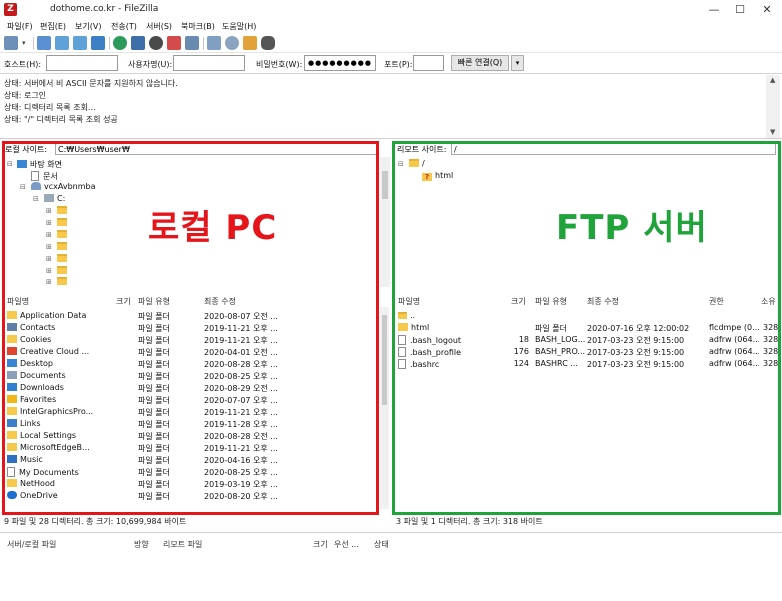 The image size is (782, 601). I want to click on tree-node-desktop: 바탕 화면, so click(39, 164).